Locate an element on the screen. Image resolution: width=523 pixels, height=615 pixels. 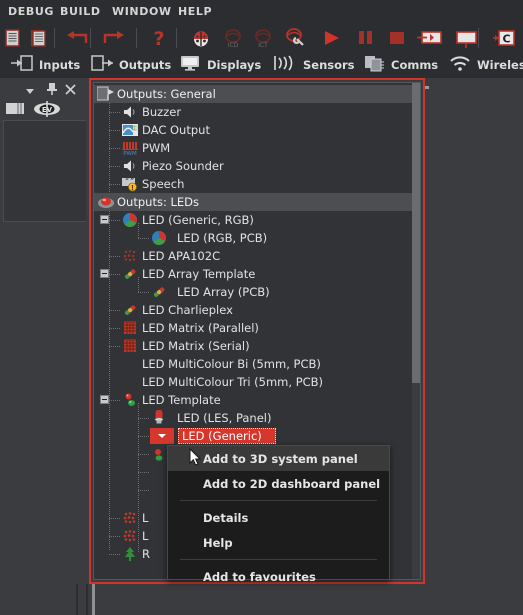
step-into-icon is located at coordinates (428, 38).